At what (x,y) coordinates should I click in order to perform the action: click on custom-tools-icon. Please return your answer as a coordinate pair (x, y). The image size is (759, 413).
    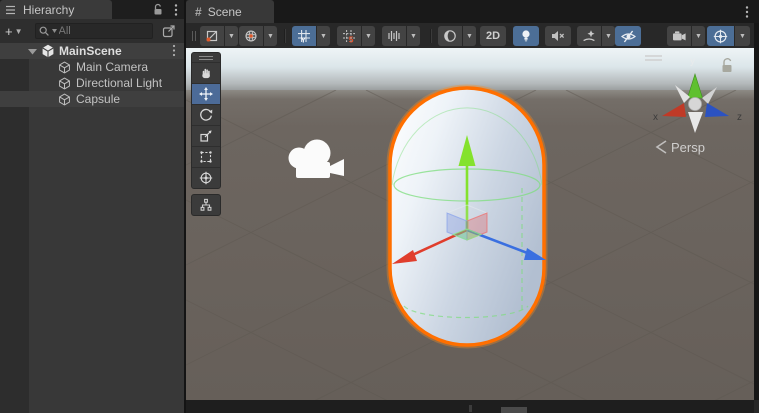
    Looking at the image, I should click on (206, 204).